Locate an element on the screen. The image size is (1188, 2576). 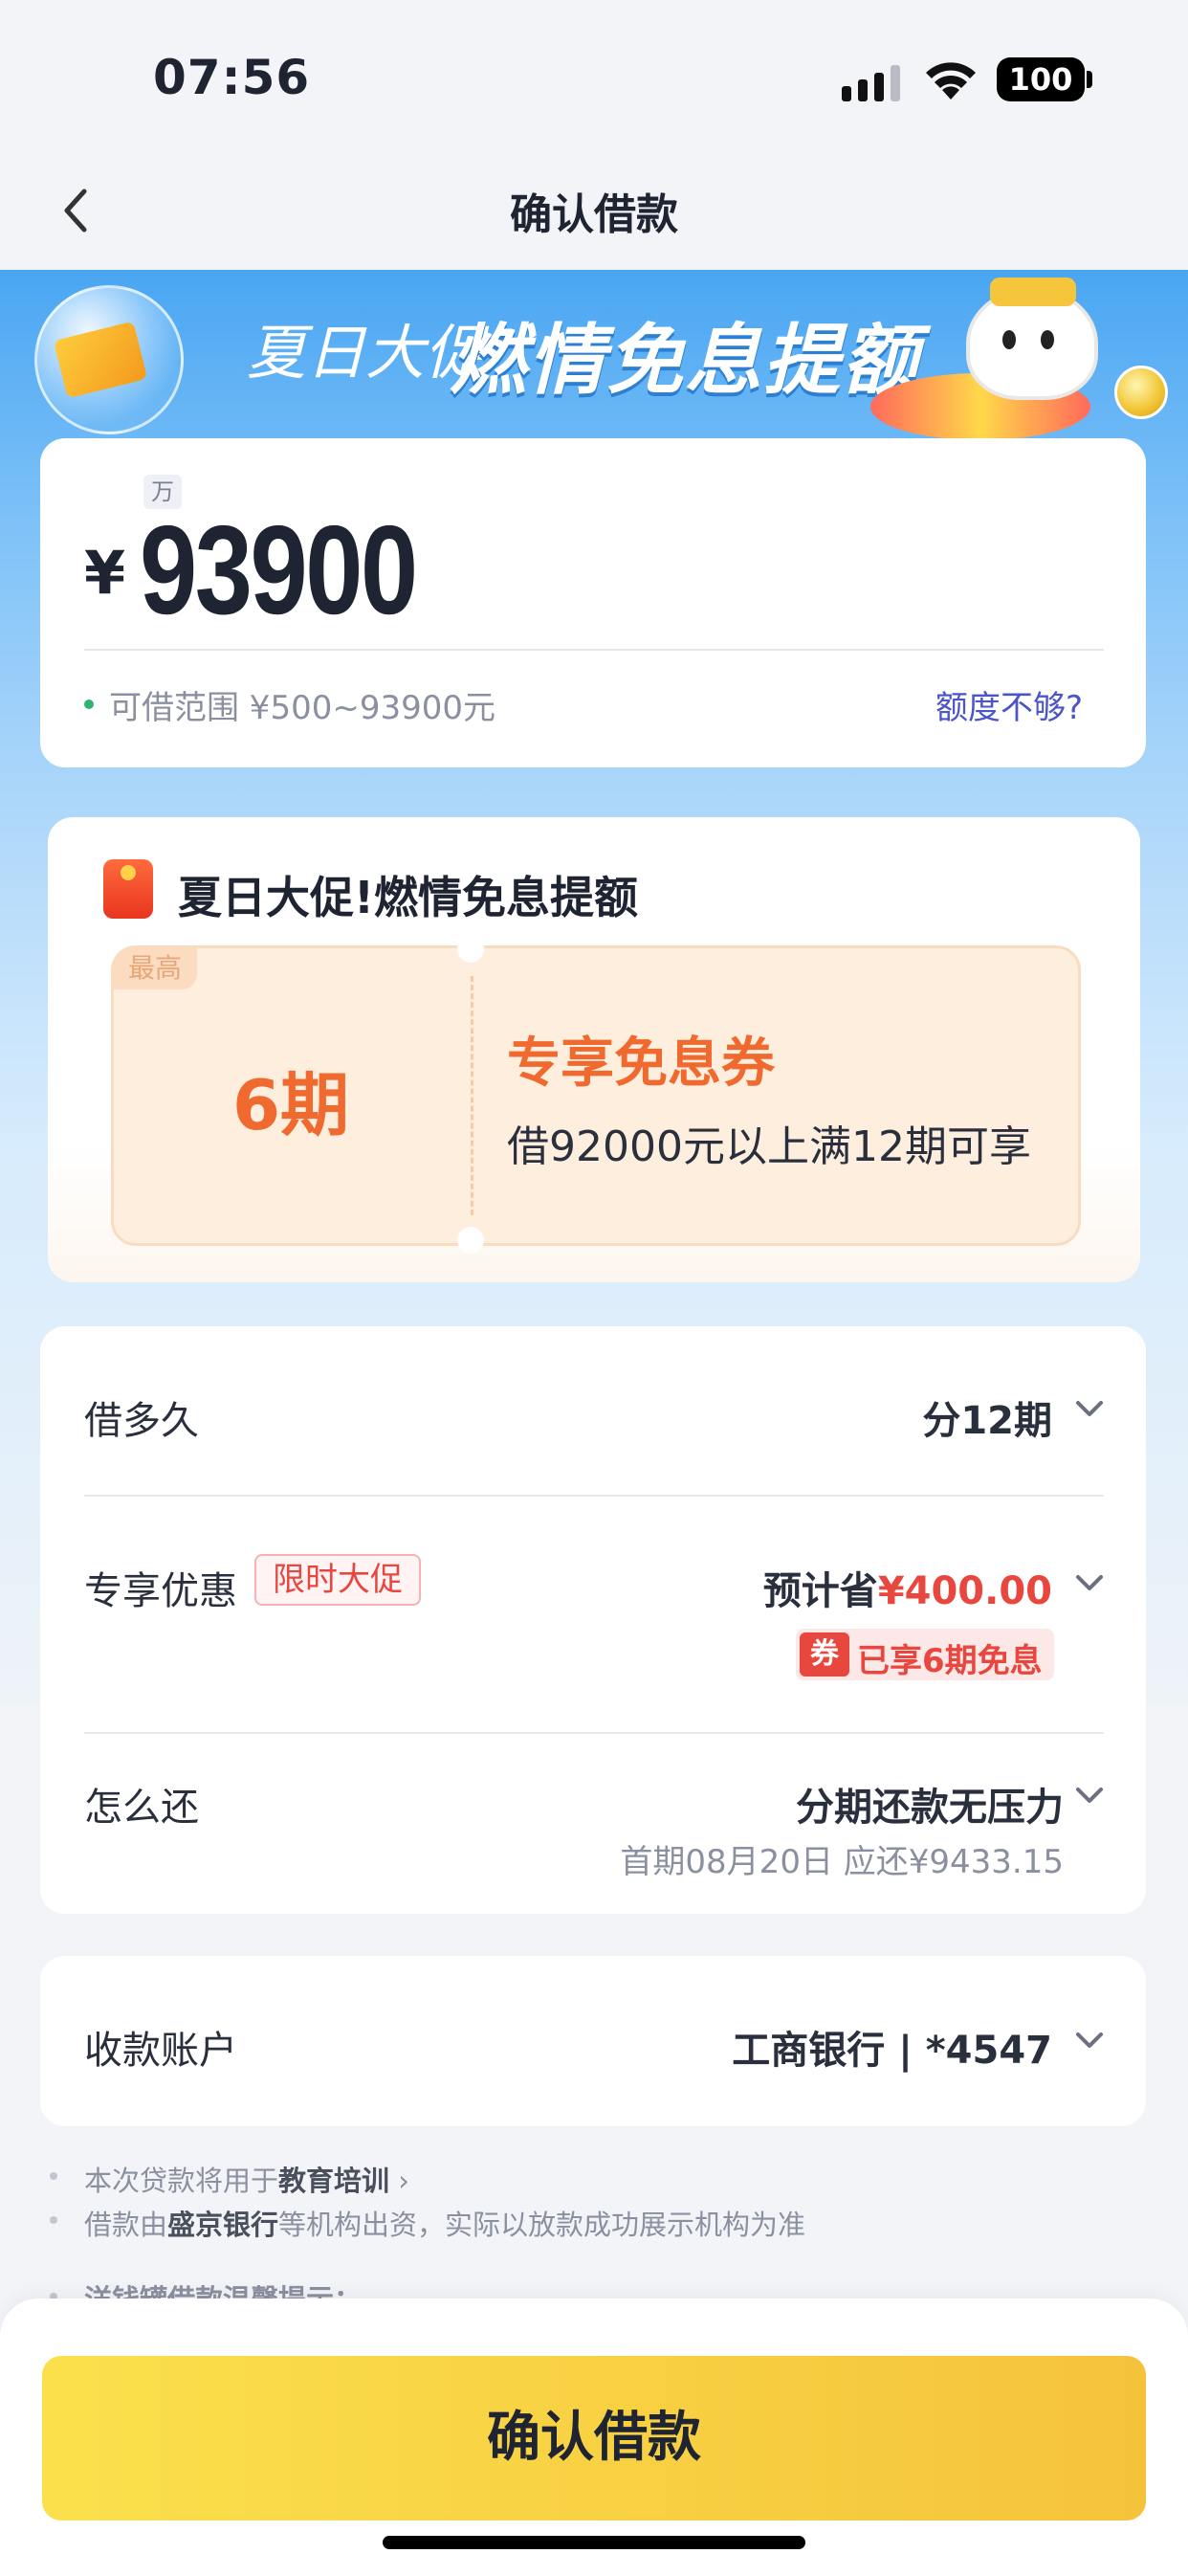
funder-note: 借款由盛京银行等机构出资，实际以放款成功展示机构为准 is located at coordinates (444, 2223).